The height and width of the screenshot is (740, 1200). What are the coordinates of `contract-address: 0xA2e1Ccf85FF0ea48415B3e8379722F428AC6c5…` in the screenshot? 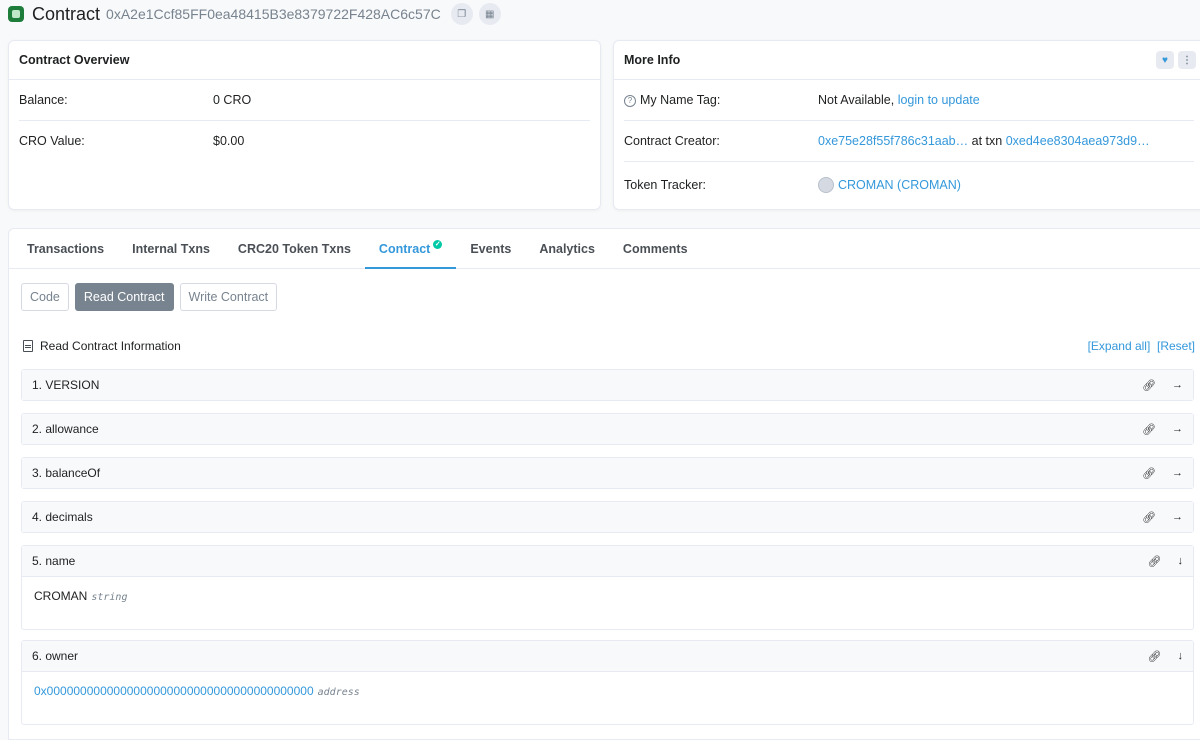 It's located at (273, 14).